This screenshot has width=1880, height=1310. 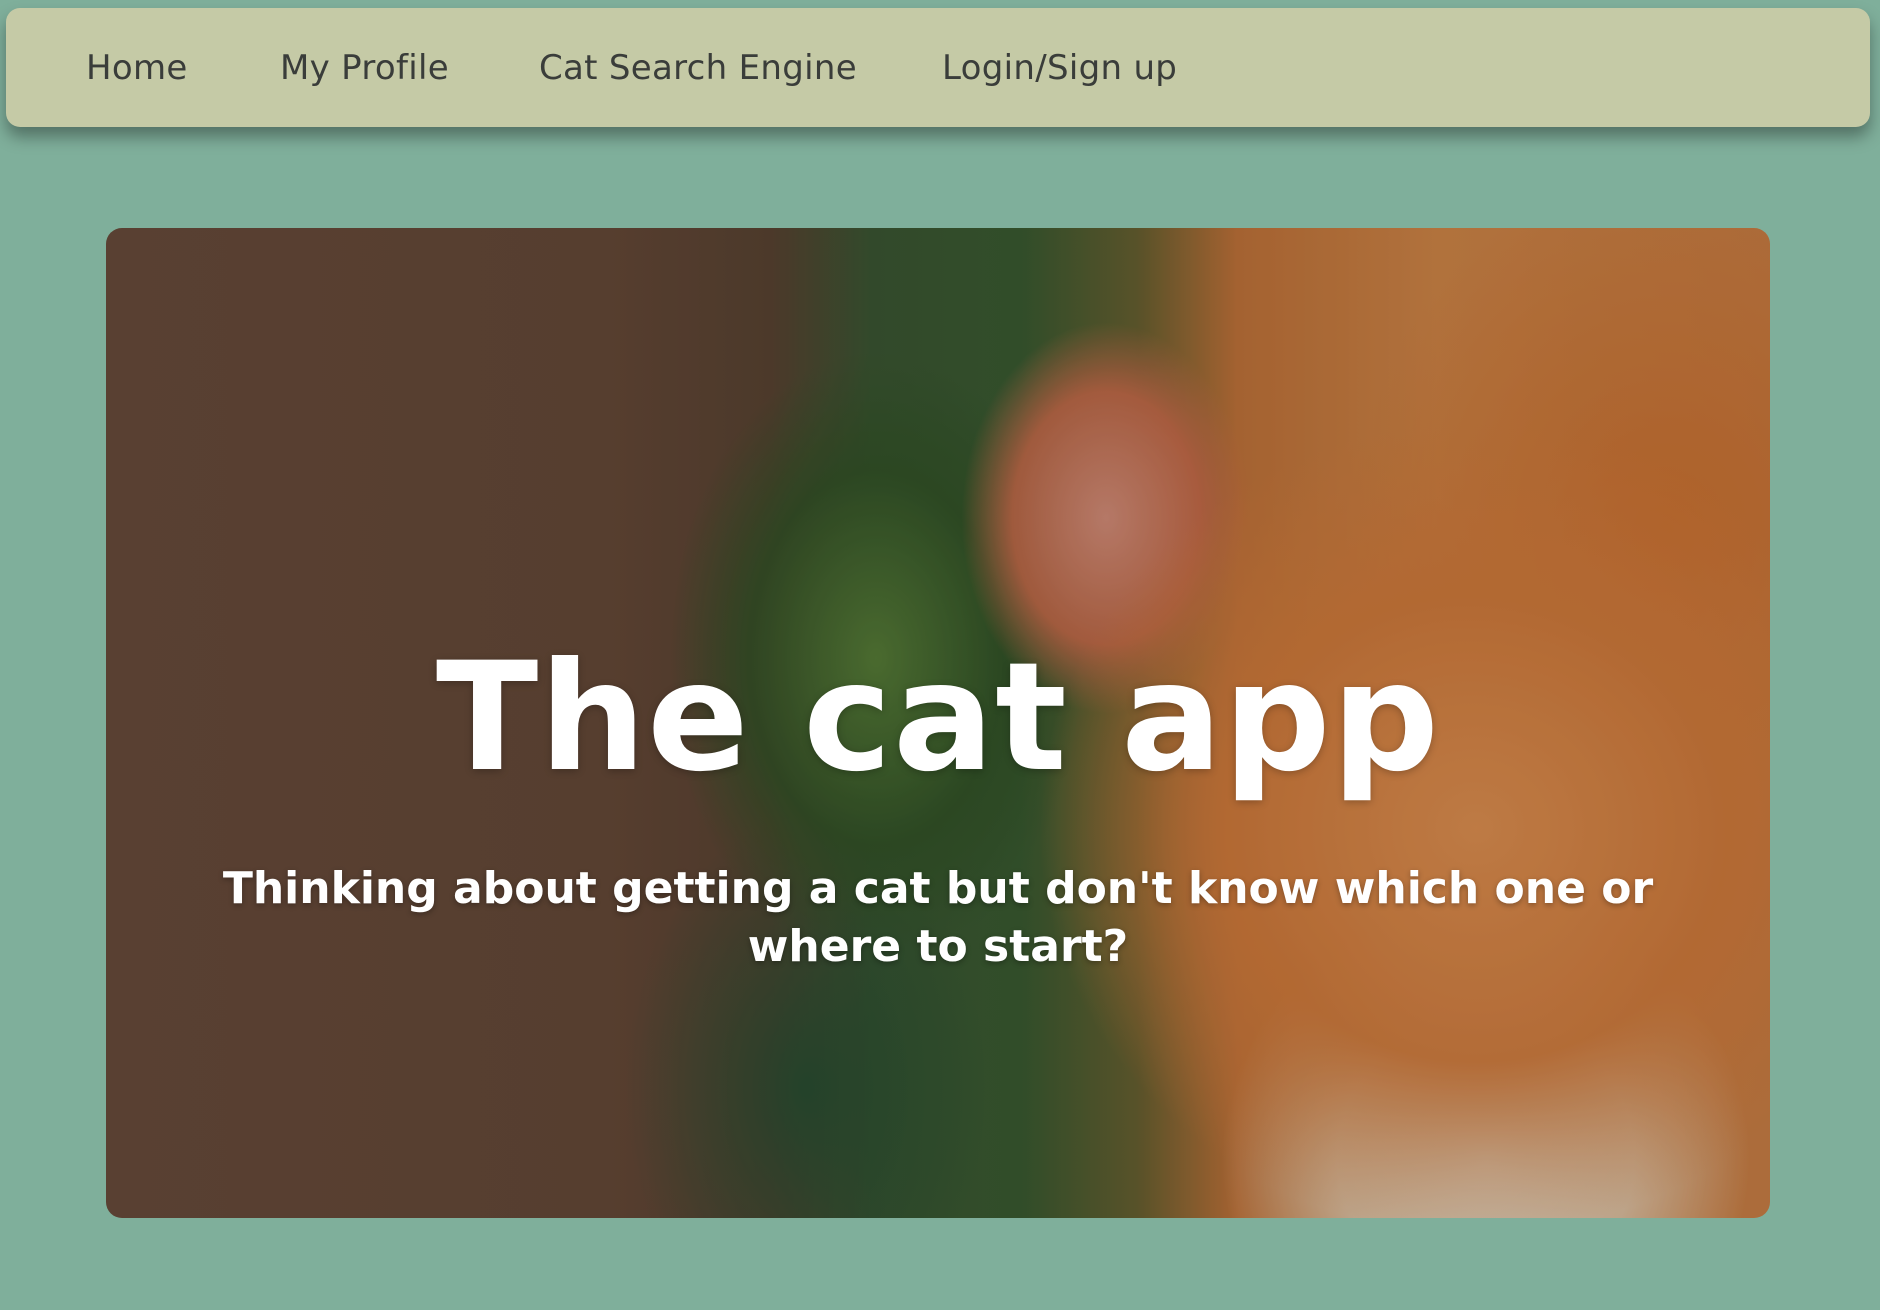 What do you see at coordinates (364, 67) in the screenshot?
I see `nav-my-profile-link: My Profile` at bounding box center [364, 67].